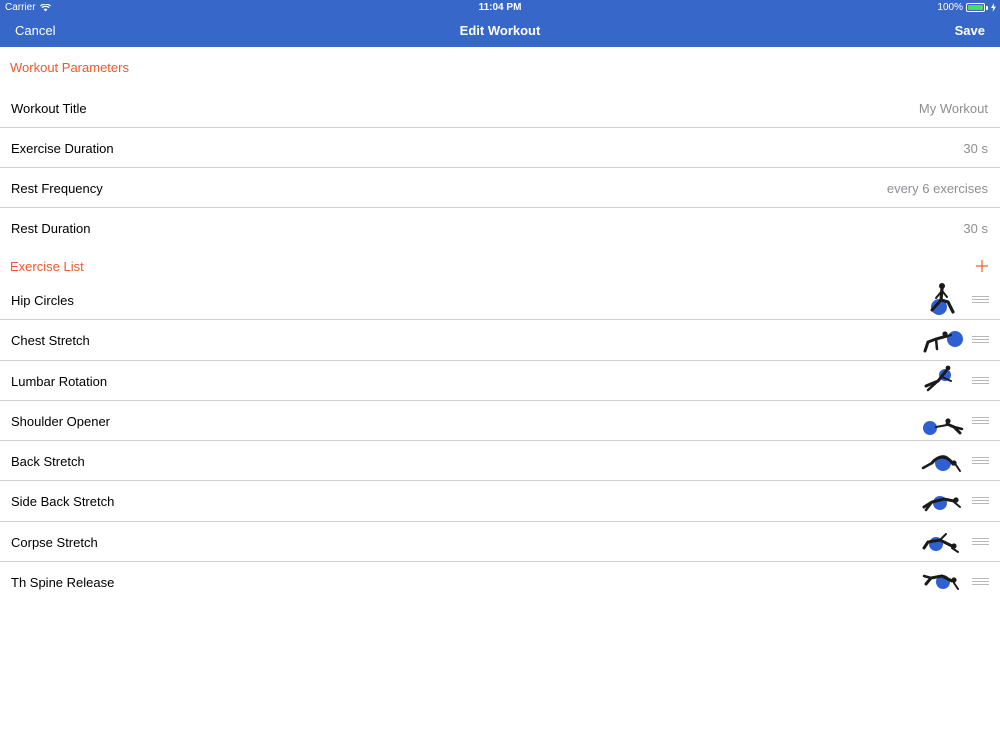 The height and width of the screenshot is (750, 1000). I want to click on exercise-name: Back Stretch, so click(48, 462).